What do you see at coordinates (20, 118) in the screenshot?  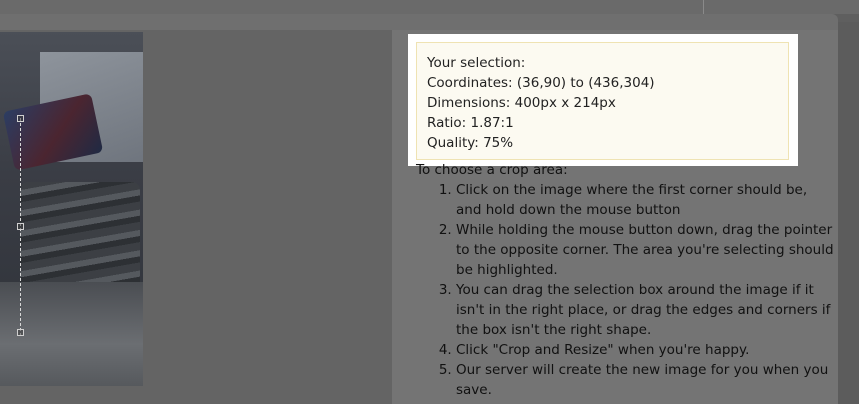 I see `selection-handle-top-left` at bounding box center [20, 118].